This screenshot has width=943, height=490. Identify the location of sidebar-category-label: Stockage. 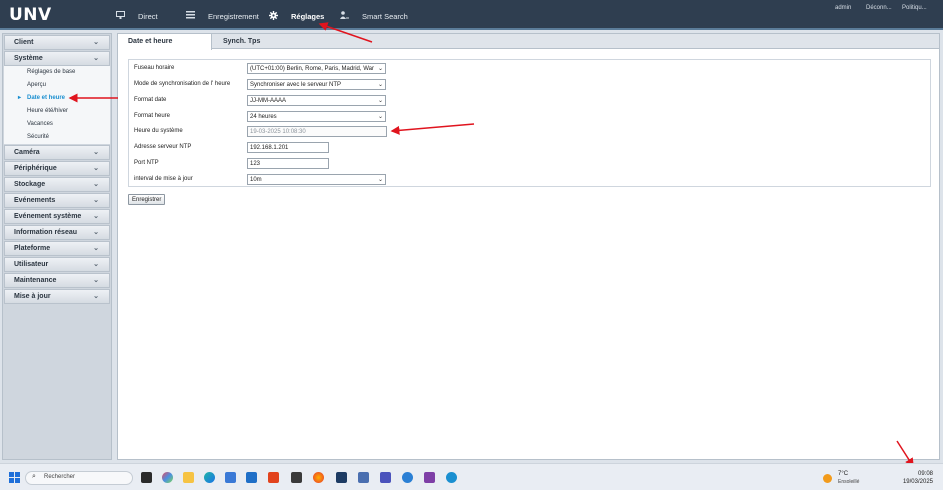
(30, 184).